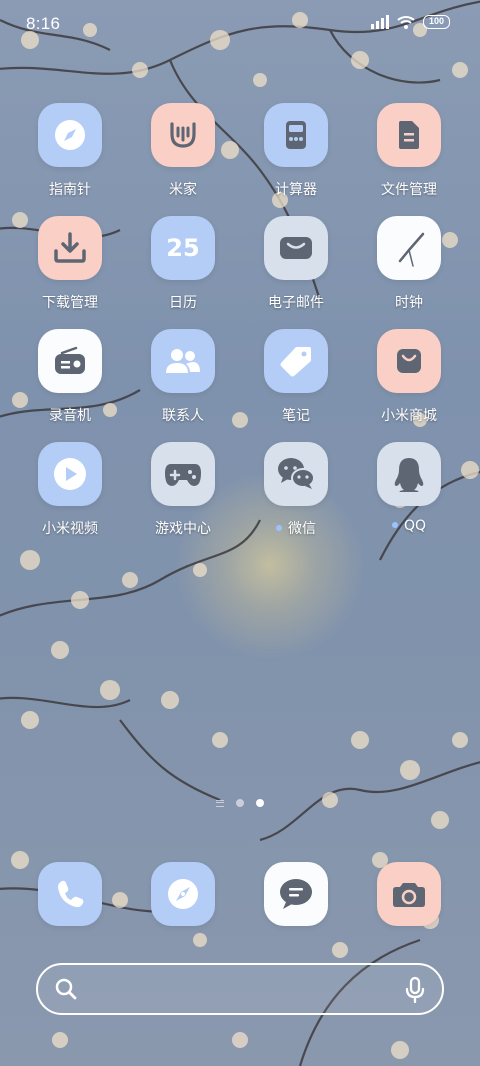 This screenshot has width=480, height=1066. I want to click on download-icon, so click(70, 247).